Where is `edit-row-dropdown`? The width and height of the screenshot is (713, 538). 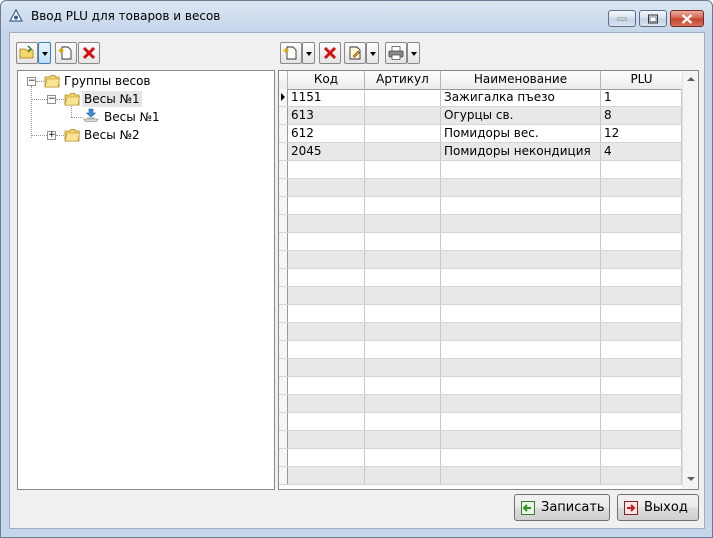
edit-row-dropdown is located at coordinates (372, 53).